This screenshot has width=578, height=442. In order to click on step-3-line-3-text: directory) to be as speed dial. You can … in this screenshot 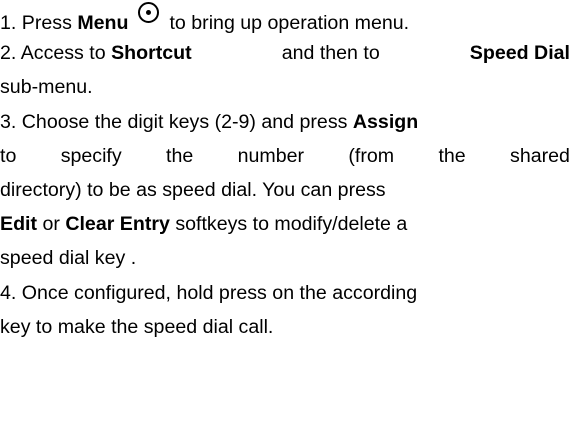, I will do `click(193, 189)`.